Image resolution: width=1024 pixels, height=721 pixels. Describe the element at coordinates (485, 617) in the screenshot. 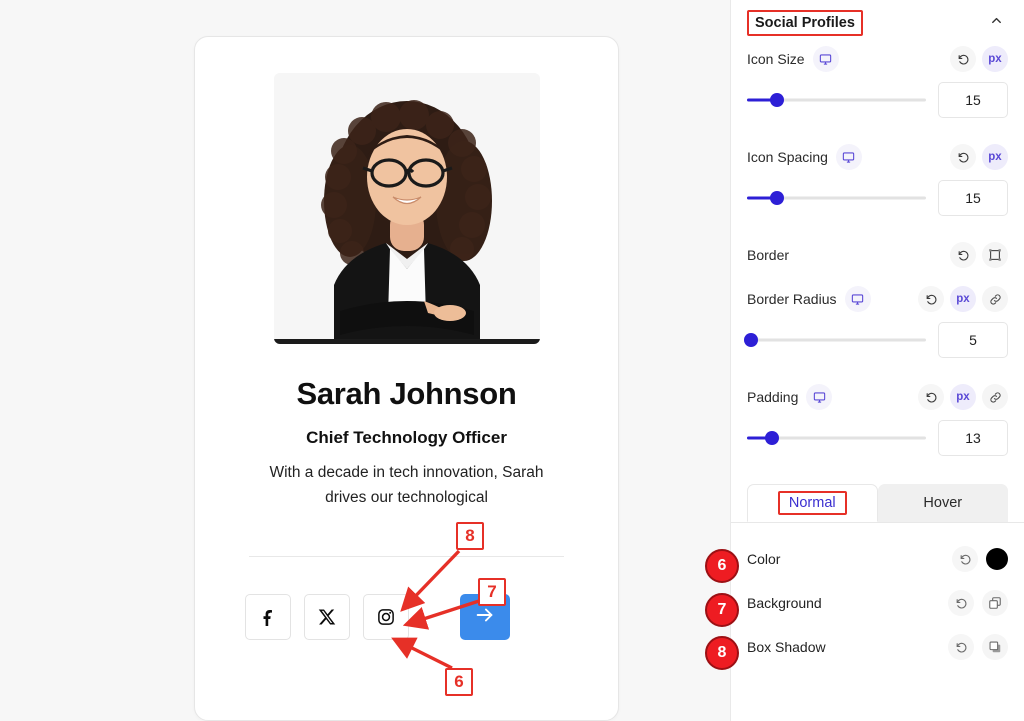

I see `arrow-right-icon` at that location.